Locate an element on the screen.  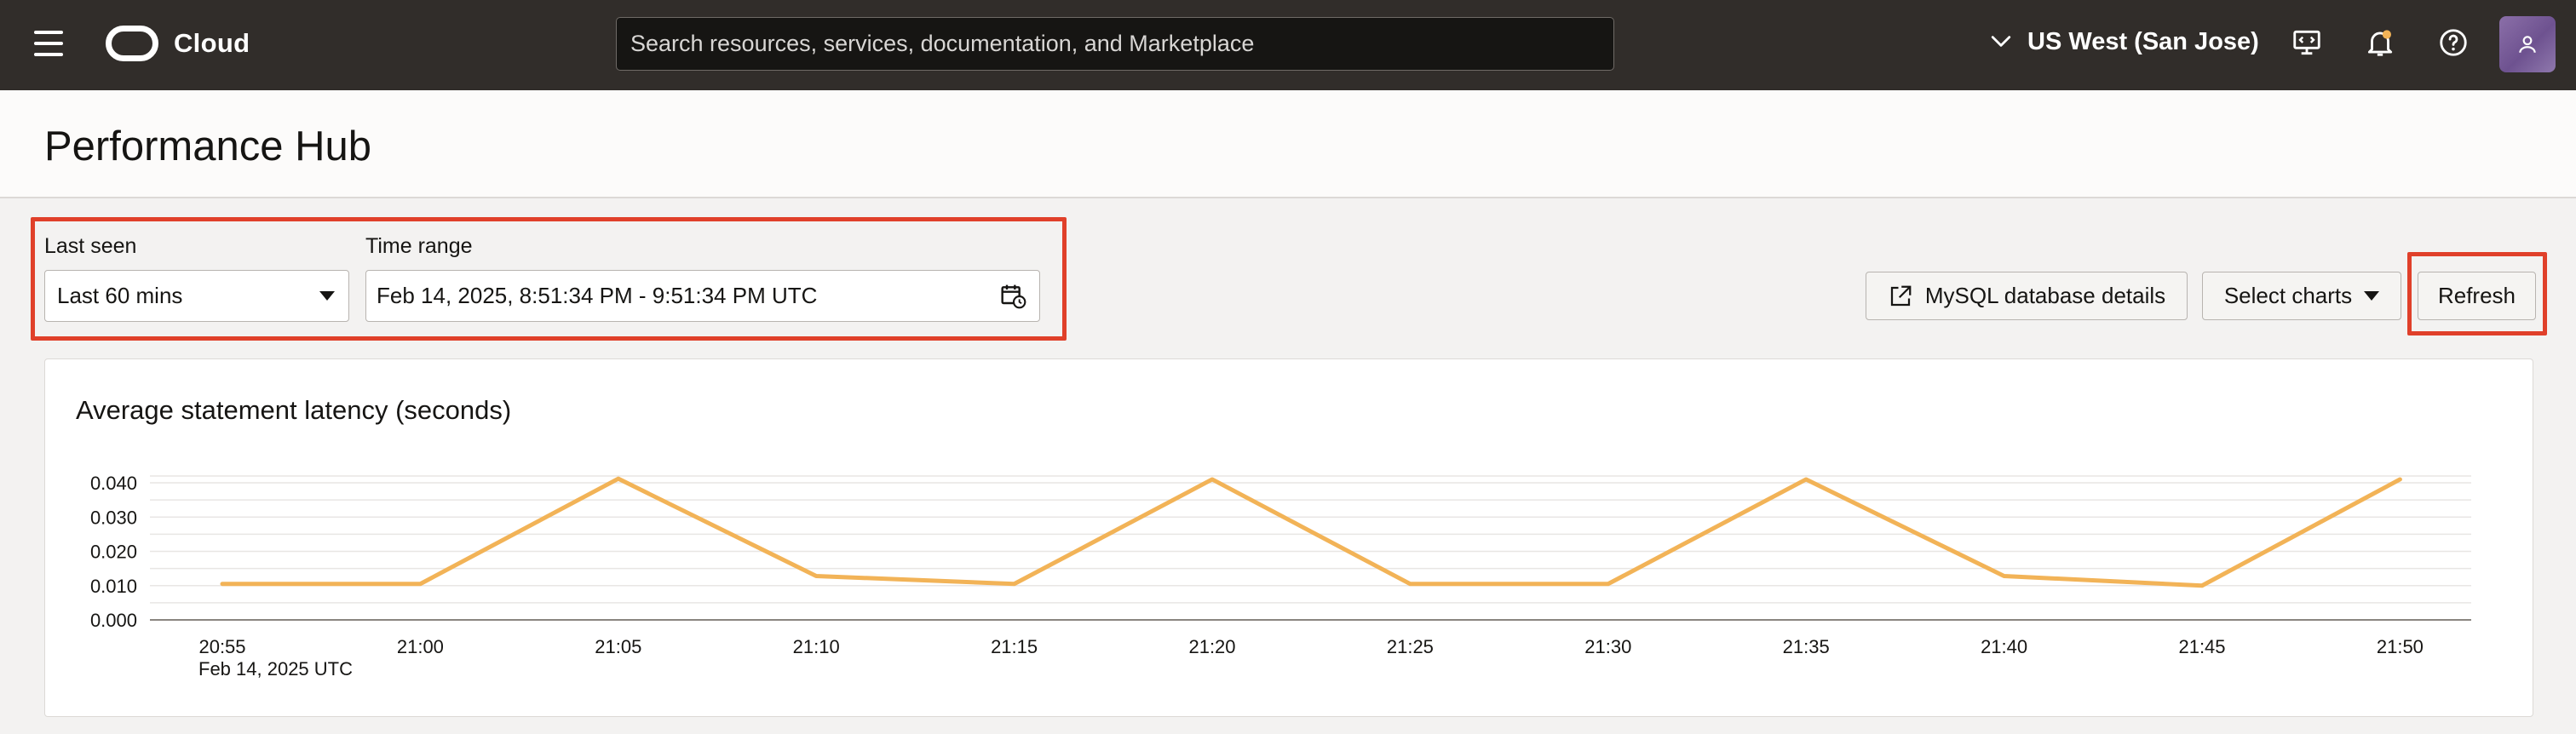
y-tick-label: 0.030 is located at coordinates (114, 517).